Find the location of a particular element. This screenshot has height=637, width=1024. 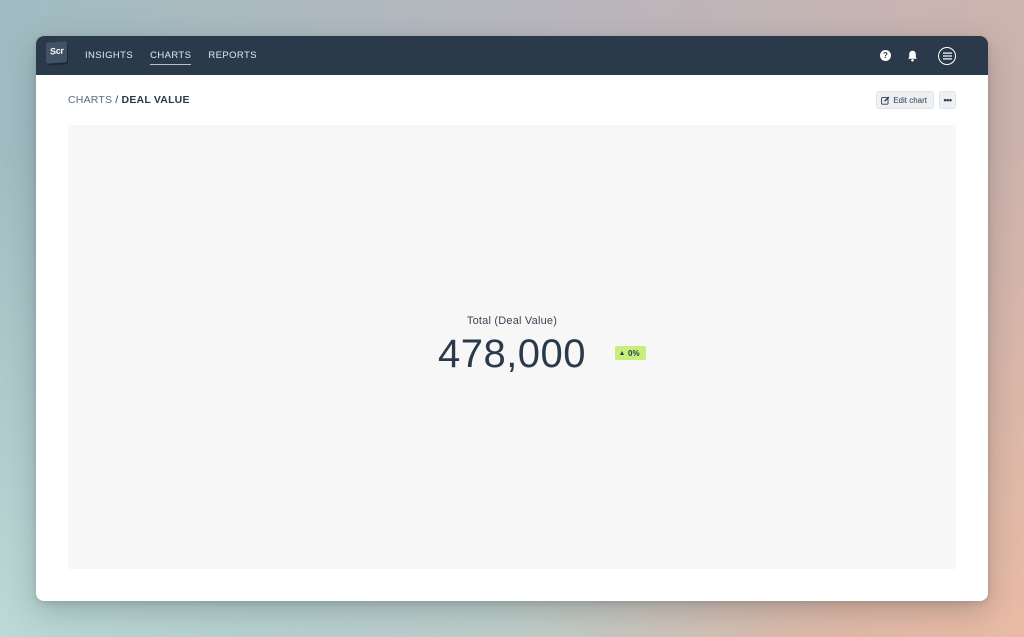

kpi-row: 478,000 0% is located at coordinates (512, 354).